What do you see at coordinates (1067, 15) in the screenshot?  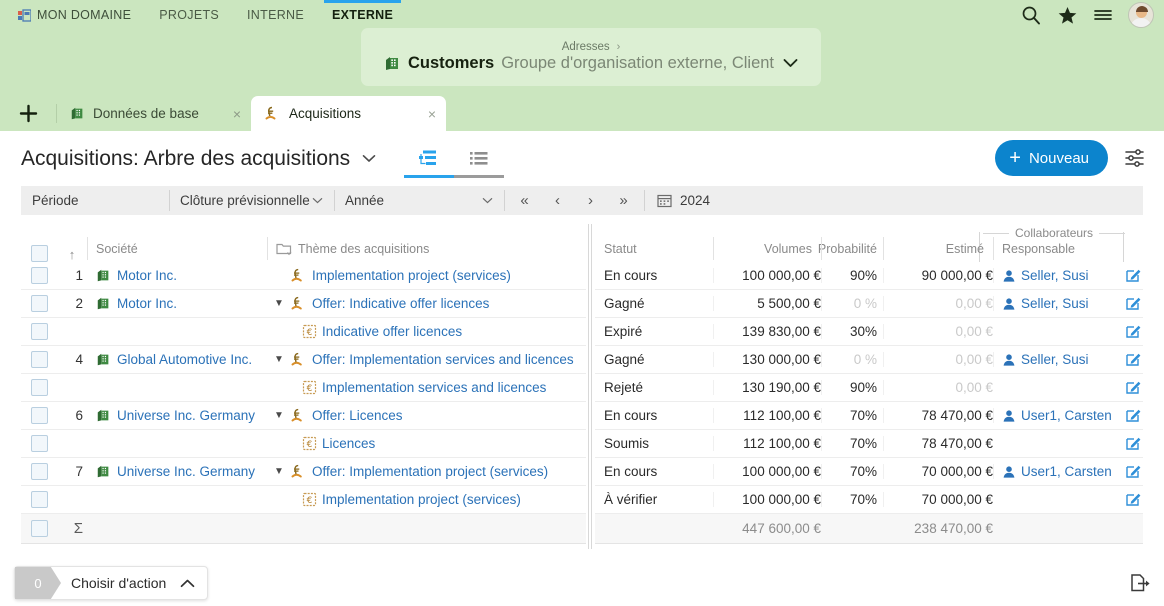 I see `star-icon` at bounding box center [1067, 15].